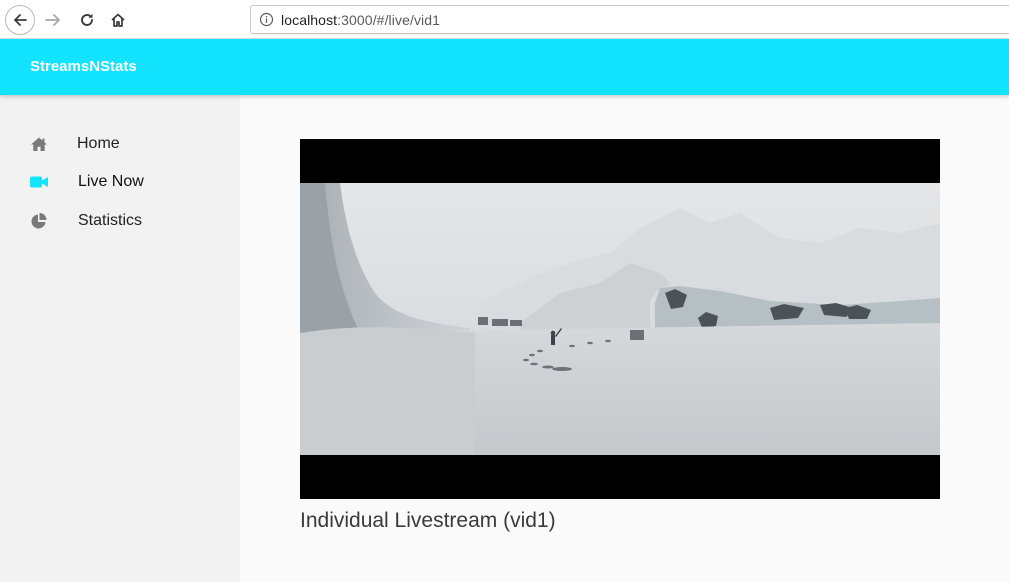 The height and width of the screenshot is (582, 1009). I want to click on pie-chart-icon, so click(39, 221).